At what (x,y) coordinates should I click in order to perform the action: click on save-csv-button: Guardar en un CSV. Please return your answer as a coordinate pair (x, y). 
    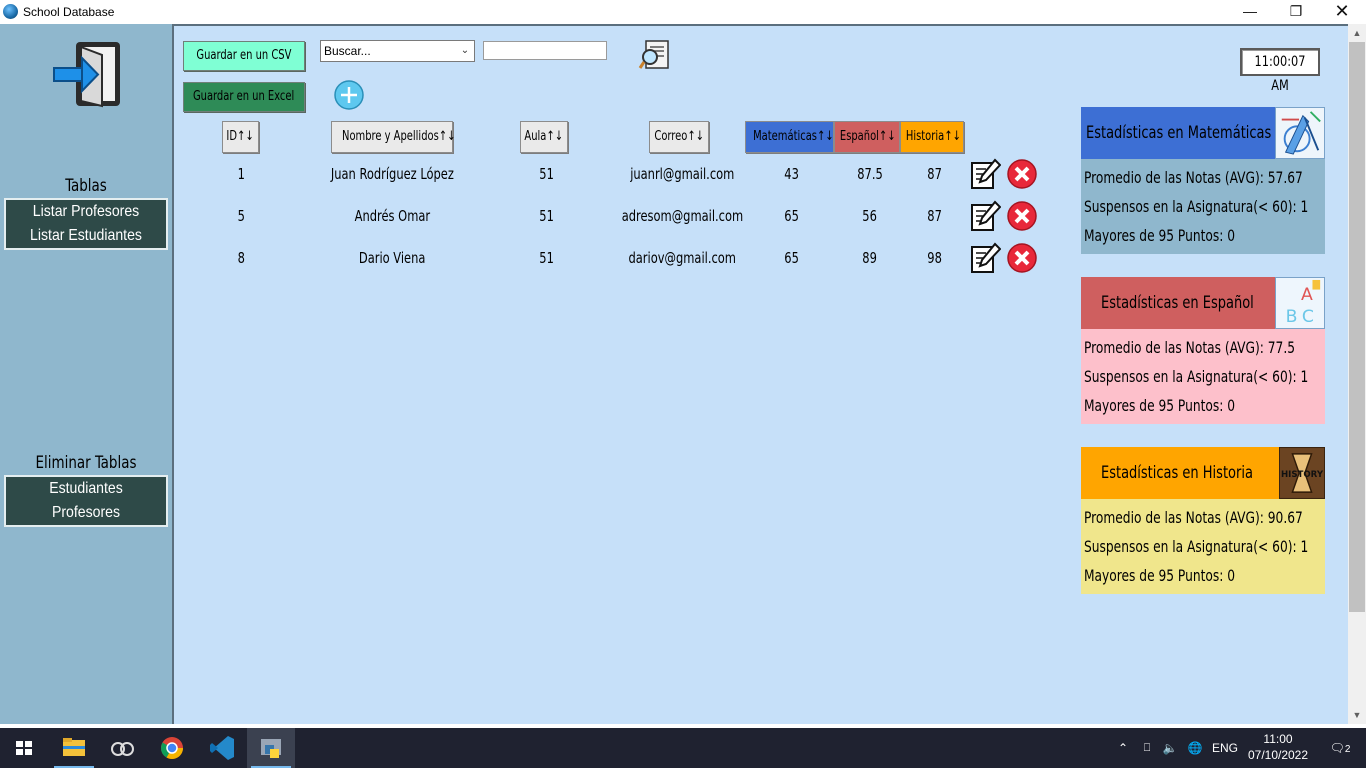
    Looking at the image, I should click on (244, 56).